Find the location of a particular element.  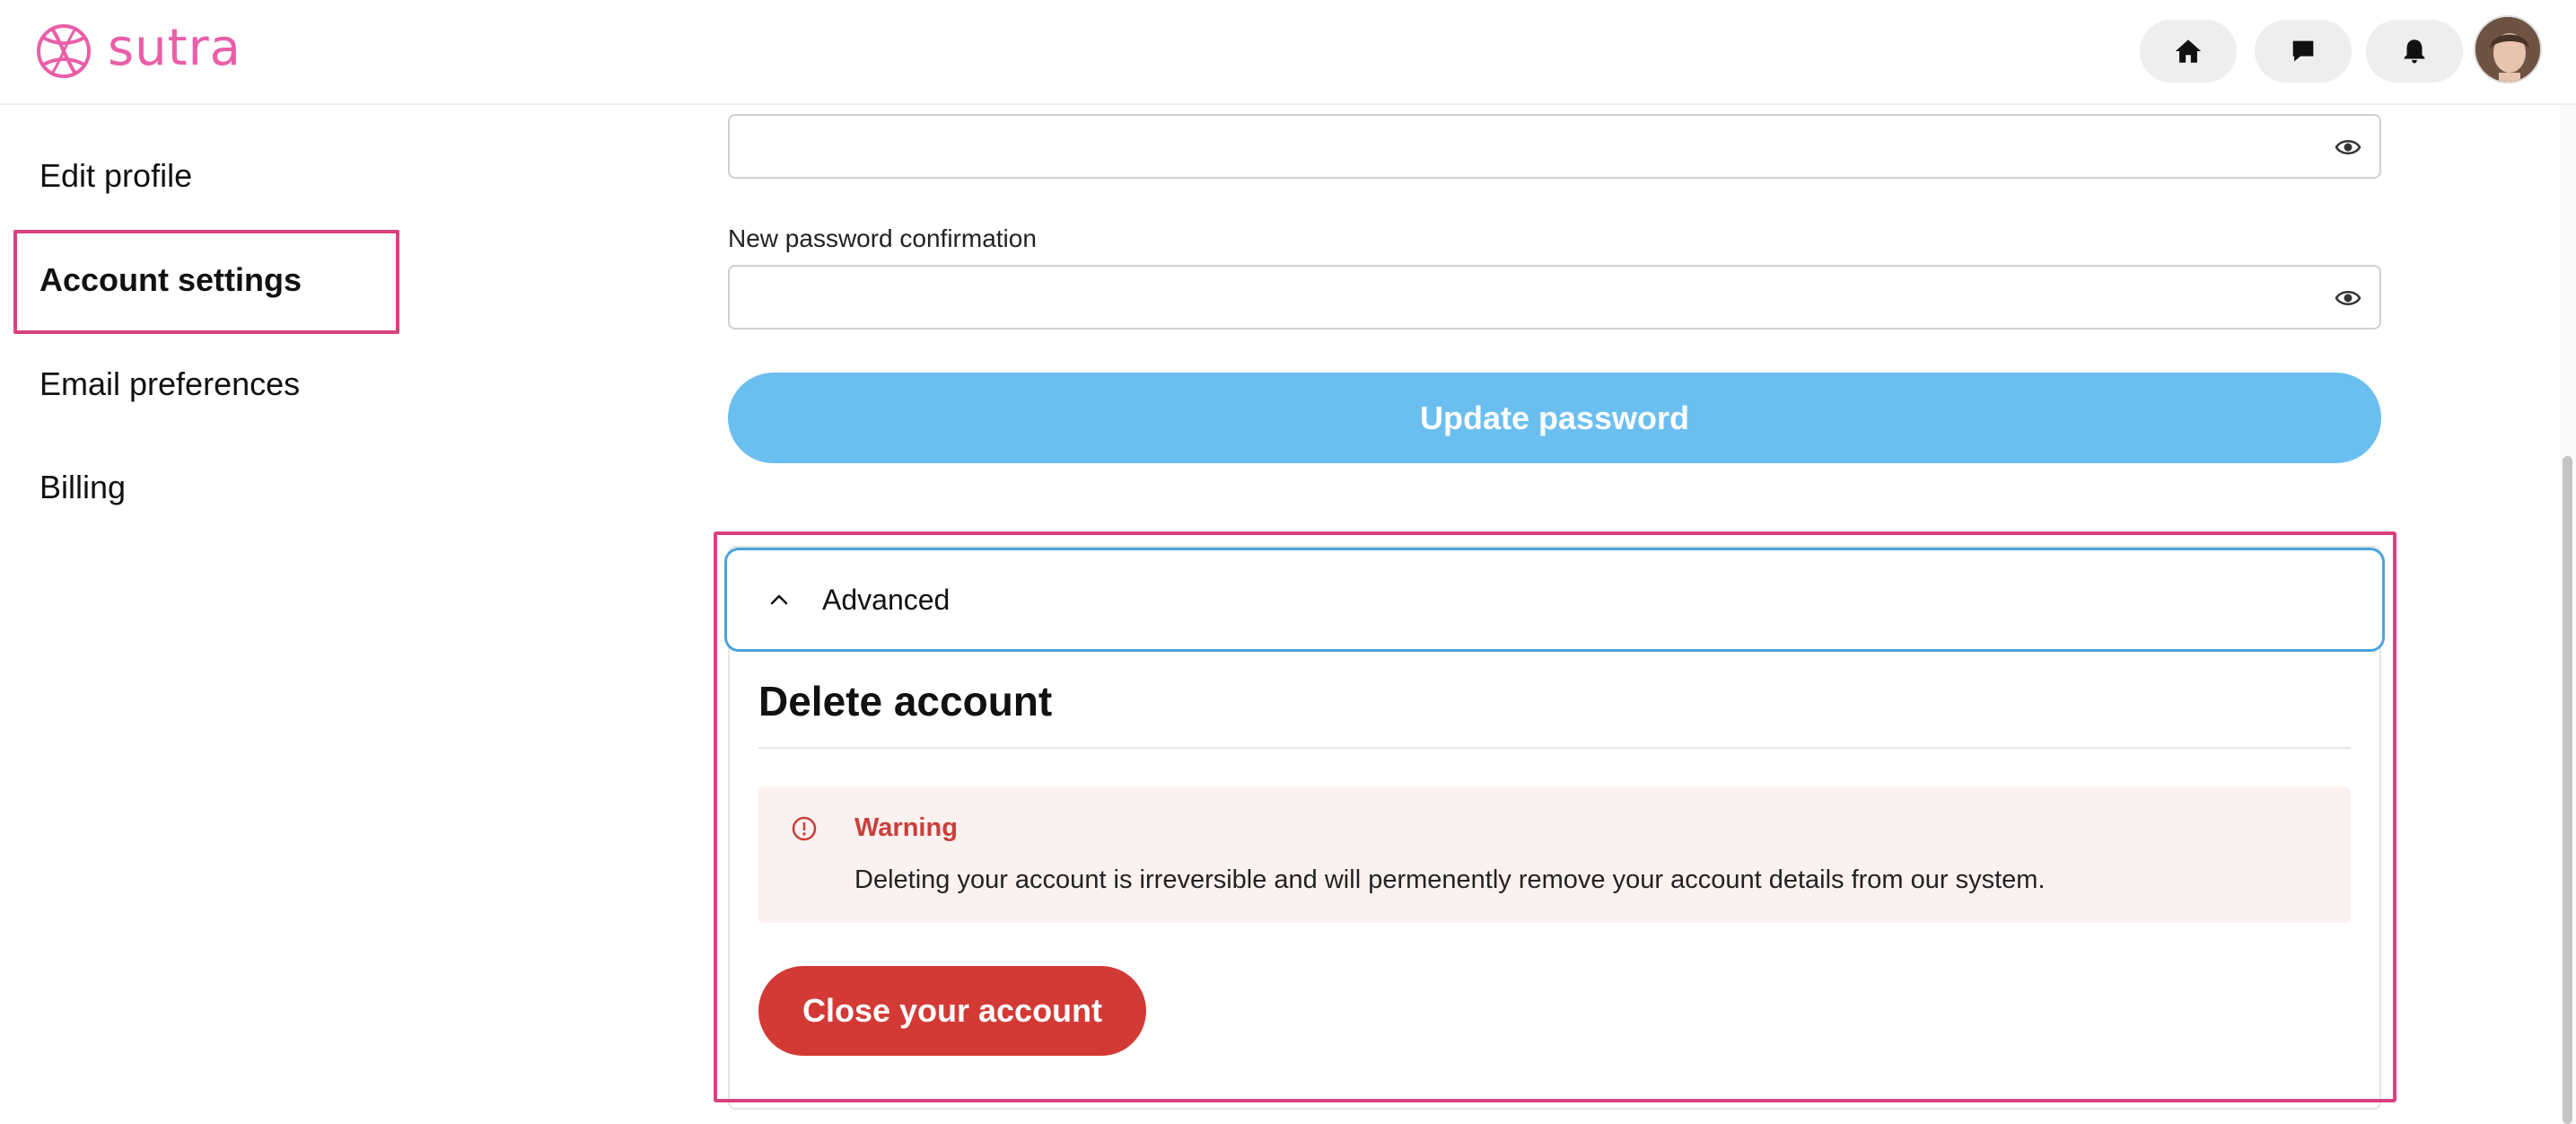

close-account-button: Close your account is located at coordinates (952, 1011).